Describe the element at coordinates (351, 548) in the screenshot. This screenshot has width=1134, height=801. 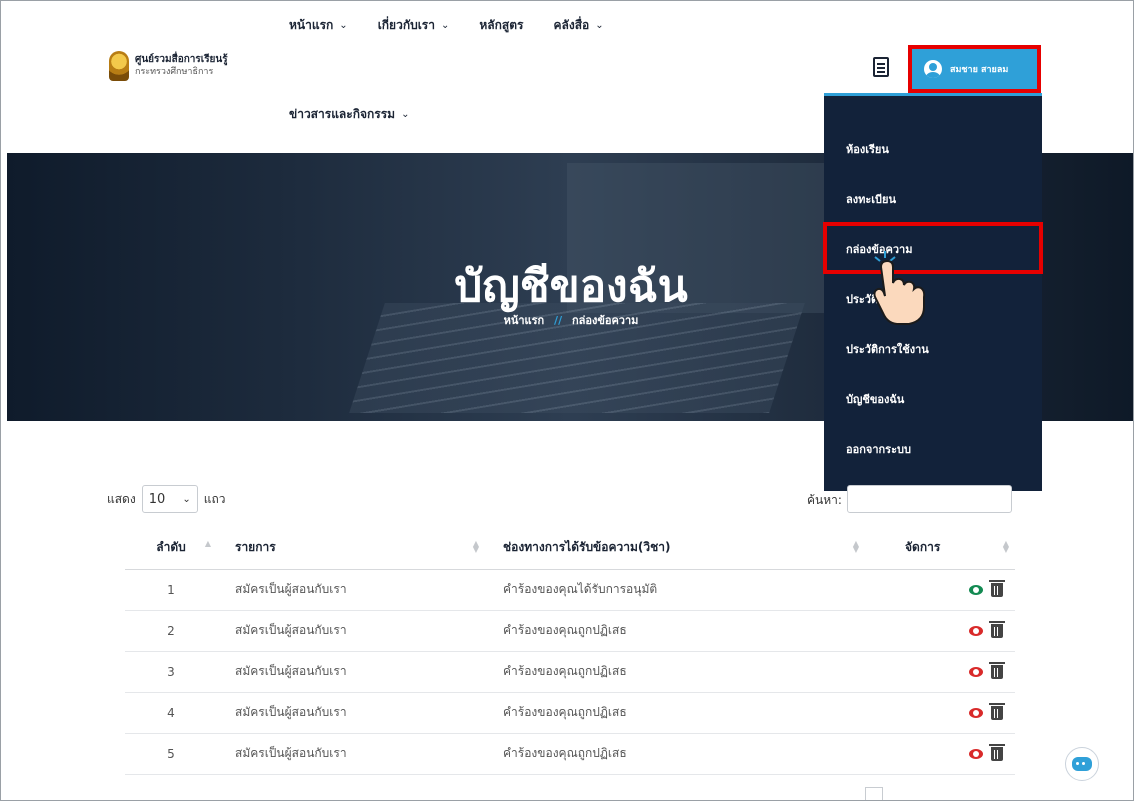
I see `column-header-item: รายการ ▲ ▼` at that location.